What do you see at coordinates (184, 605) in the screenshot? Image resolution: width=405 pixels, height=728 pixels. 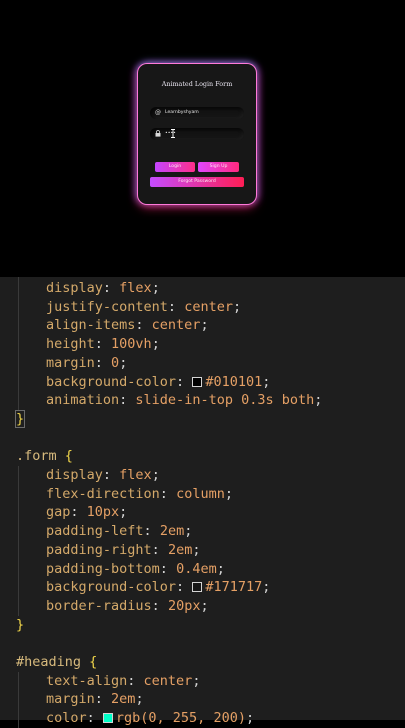 I see `css-value: 20px` at bounding box center [184, 605].